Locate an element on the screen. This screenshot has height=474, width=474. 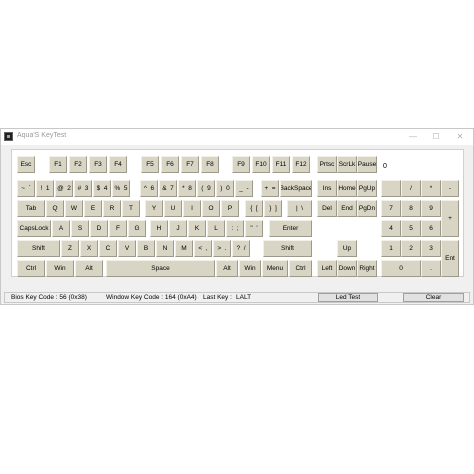
key-d: D is located at coordinates (99, 228).